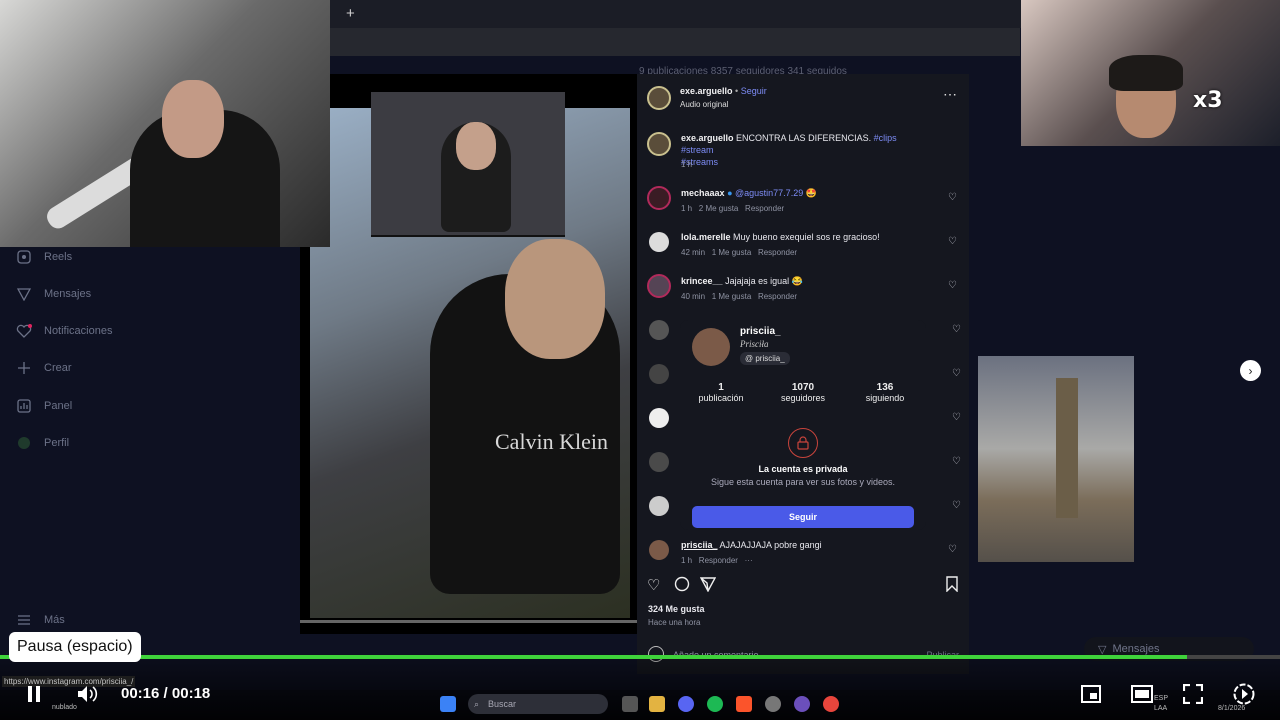  Describe the element at coordinates (749, 560) in the screenshot. I see `comment-more-button: ···` at that location.